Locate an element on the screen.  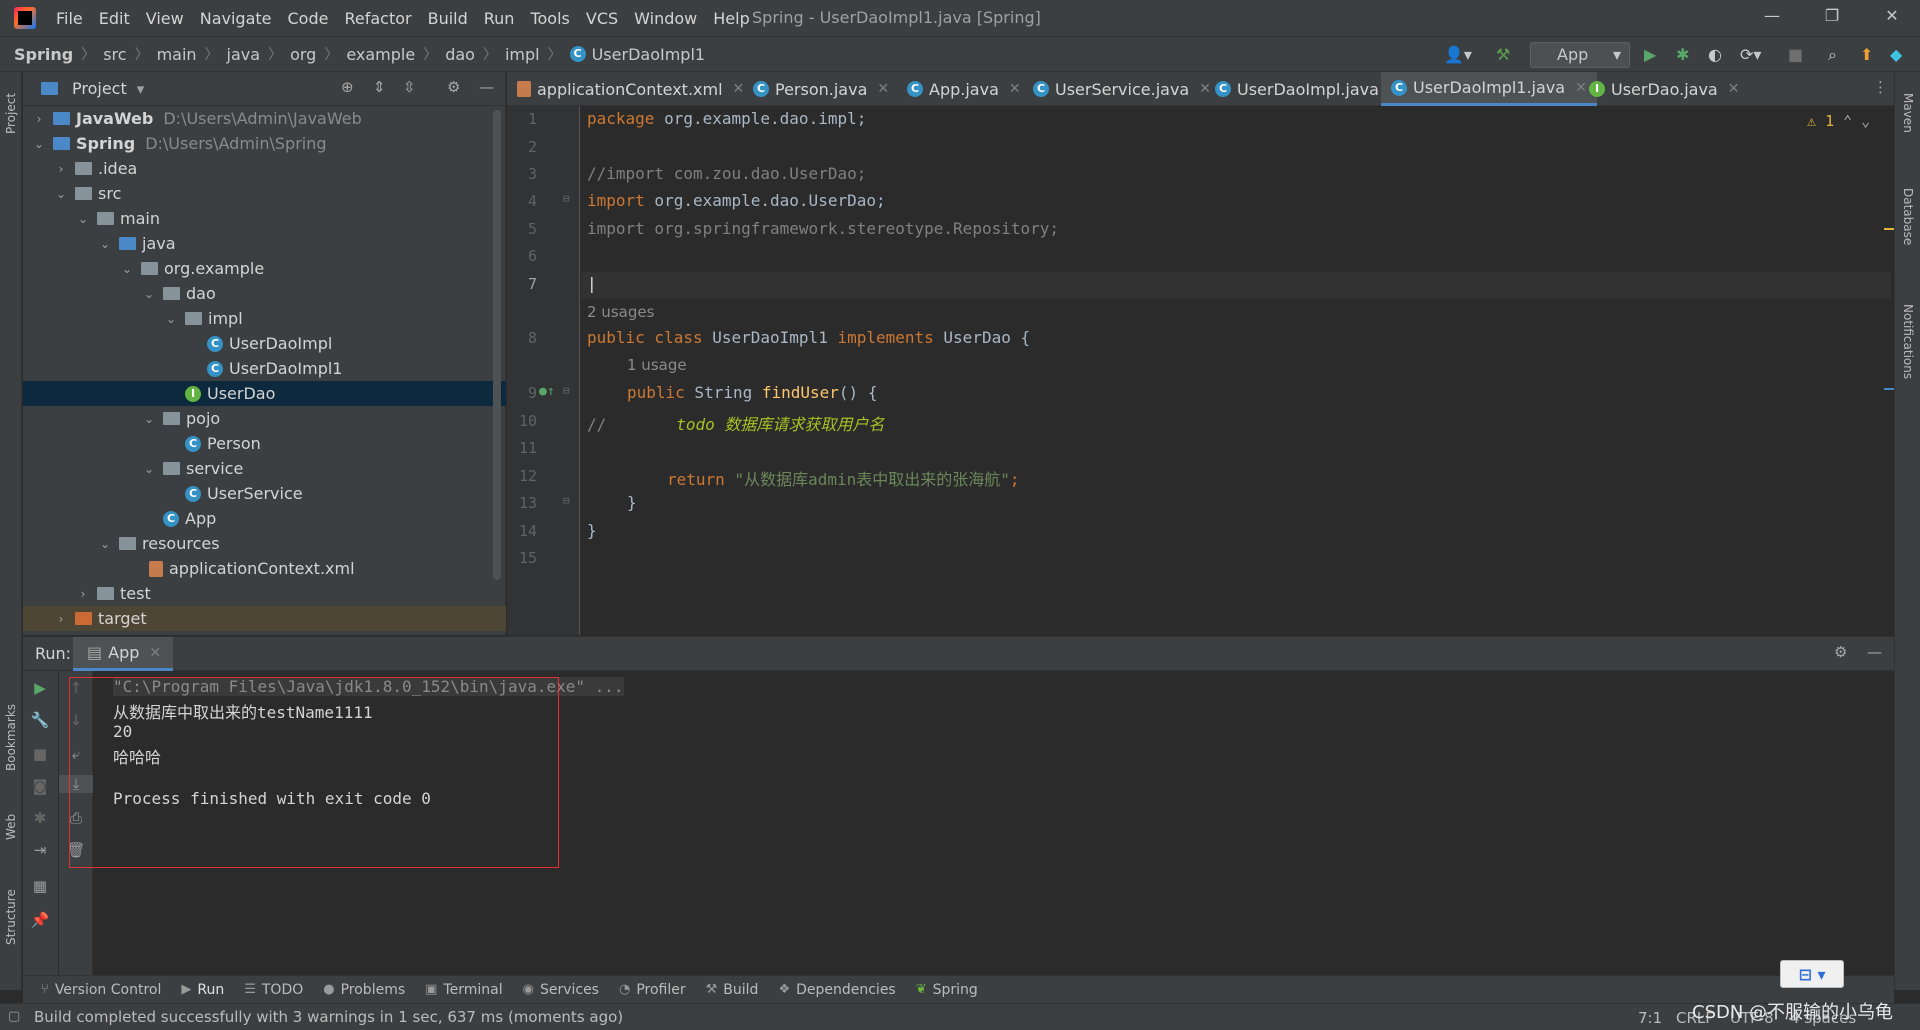
tree-item-app: C App is located at coordinates (264, 518).